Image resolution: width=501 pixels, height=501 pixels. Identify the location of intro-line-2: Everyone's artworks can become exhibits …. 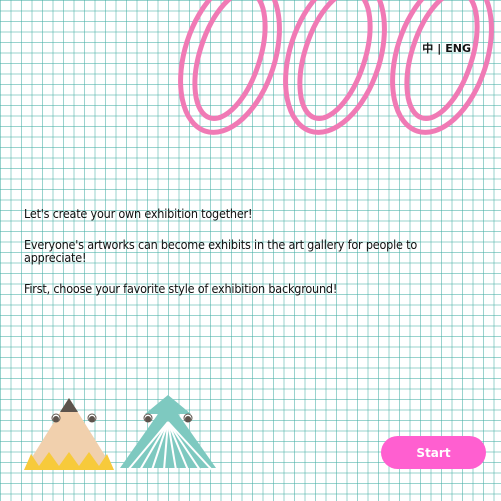
(221, 251).